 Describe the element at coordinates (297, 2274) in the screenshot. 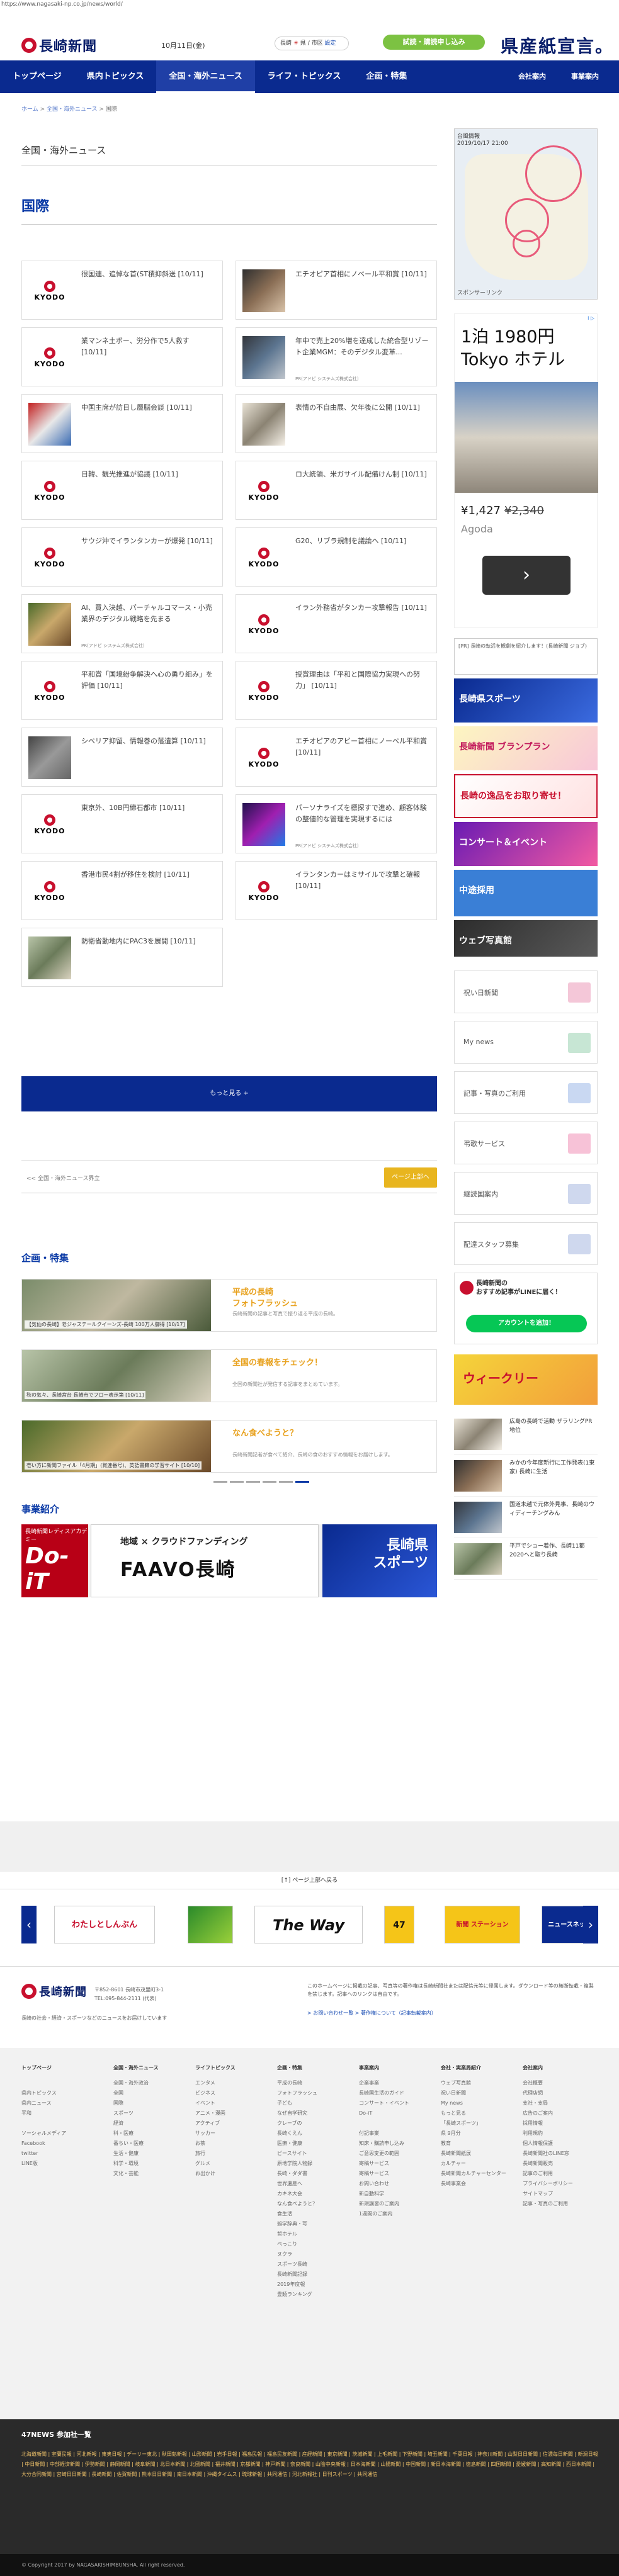

I see `sitemap-link: 長崎新聞記録` at that location.